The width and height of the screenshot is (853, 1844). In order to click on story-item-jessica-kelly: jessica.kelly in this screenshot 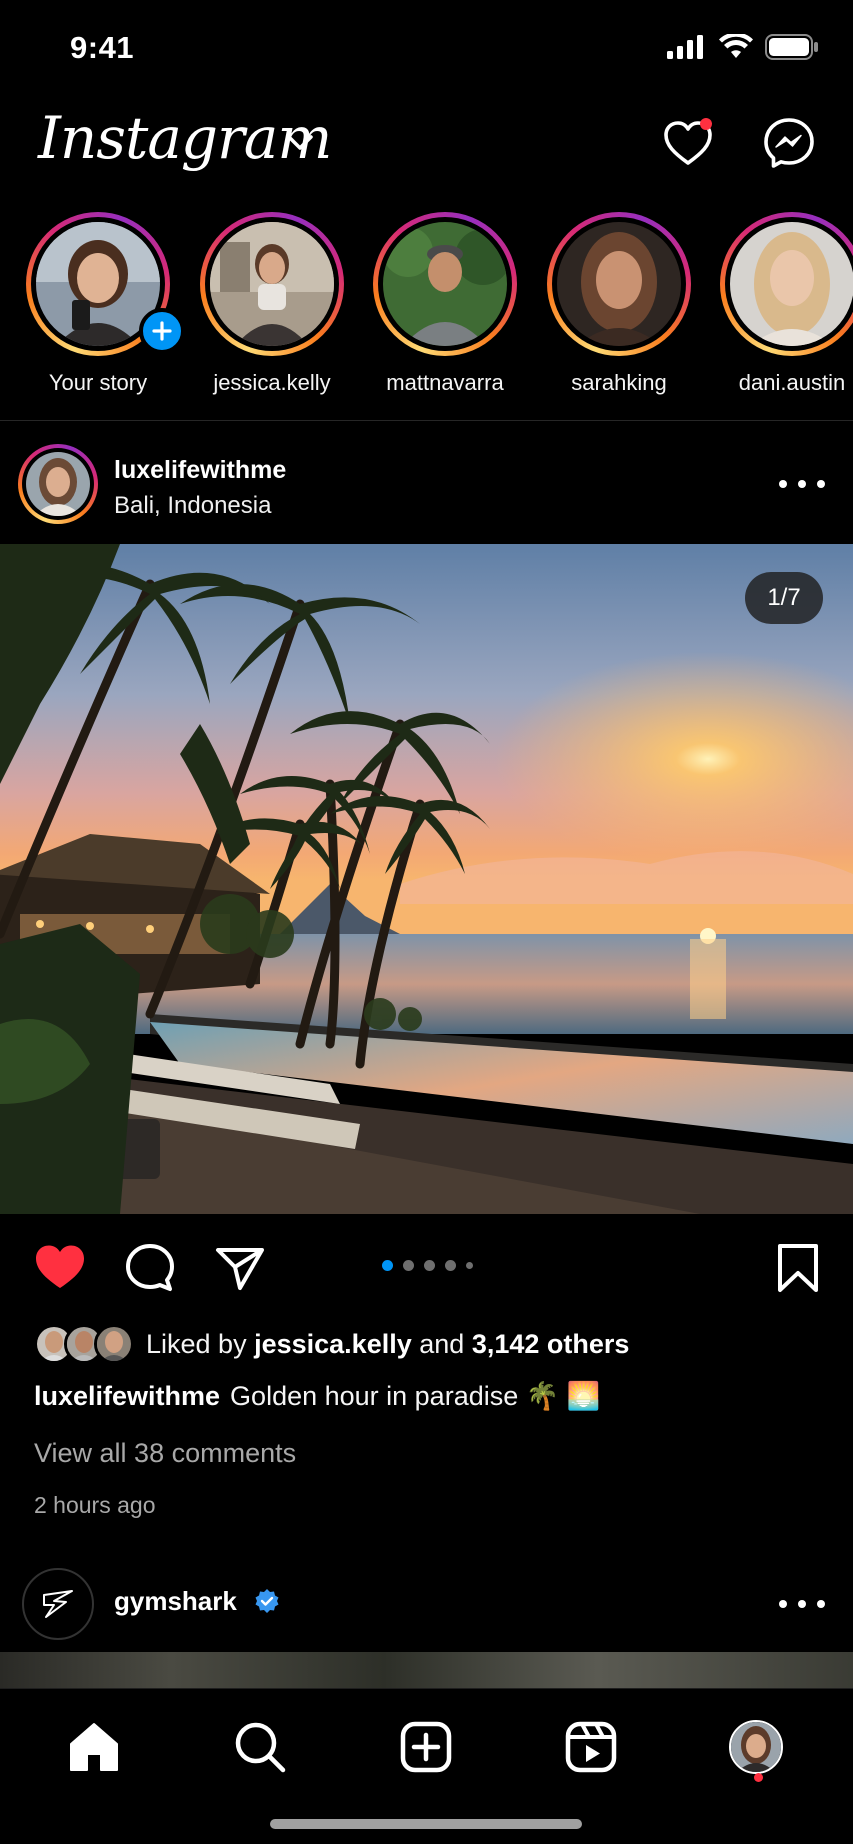, I will do `click(272, 308)`.